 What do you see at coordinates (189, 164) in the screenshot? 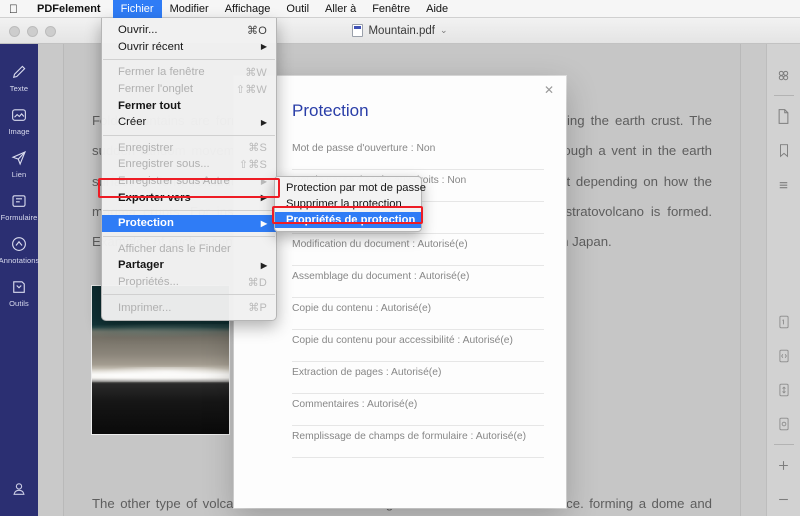
I see `menu-item-enregistrer-sous: Enregistrer sous... ⇧⌘S` at bounding box center [189, 164].